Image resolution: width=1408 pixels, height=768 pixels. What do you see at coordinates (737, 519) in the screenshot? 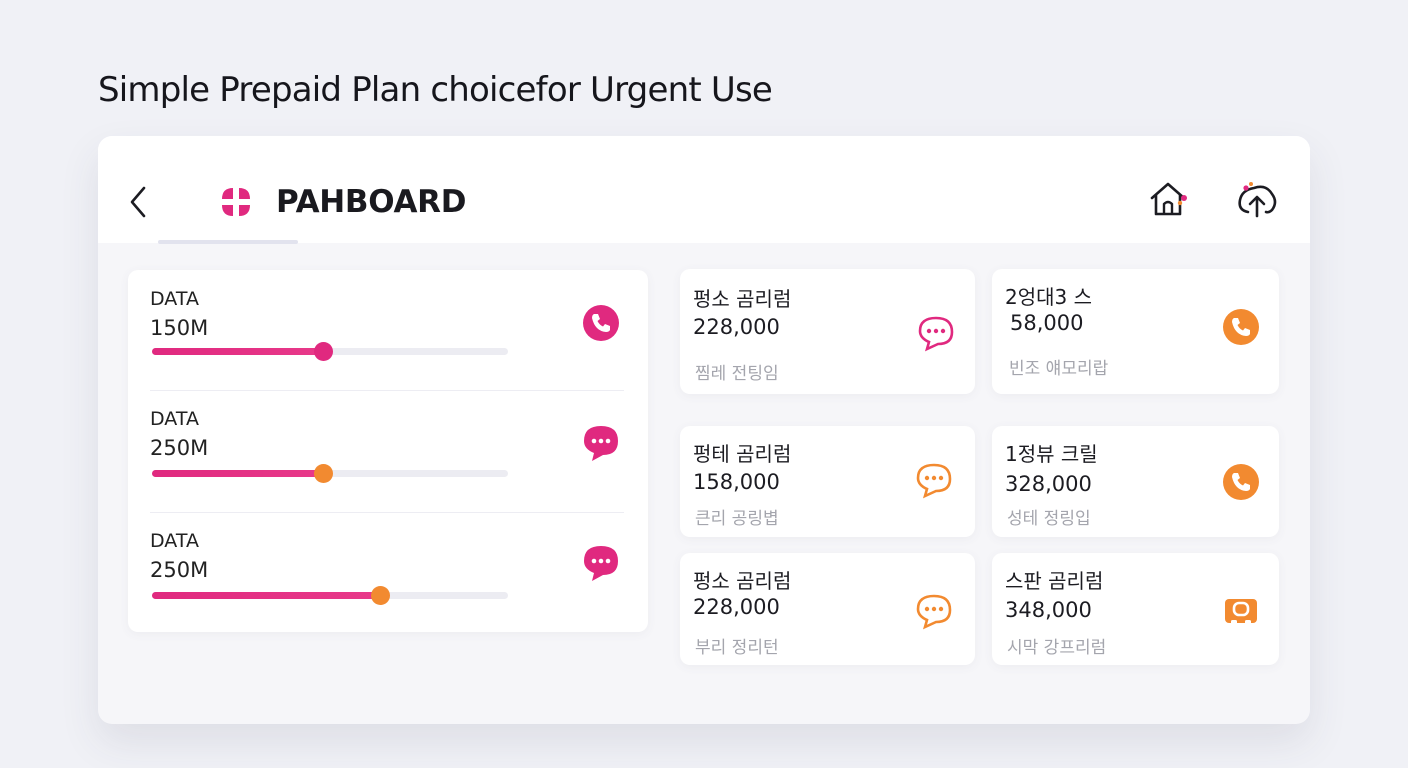
I see `plan-description: 큰리 공링볍` at bounding box center [737, 519].